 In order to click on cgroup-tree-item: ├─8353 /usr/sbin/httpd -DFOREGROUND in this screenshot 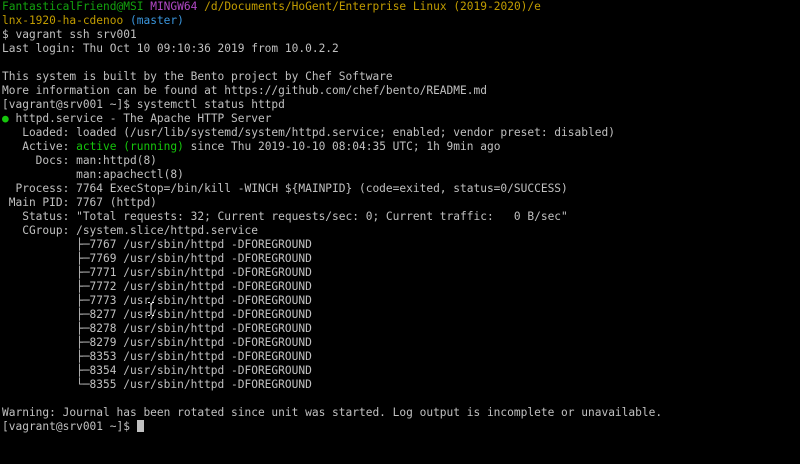, I will do `click(157, 356)`.